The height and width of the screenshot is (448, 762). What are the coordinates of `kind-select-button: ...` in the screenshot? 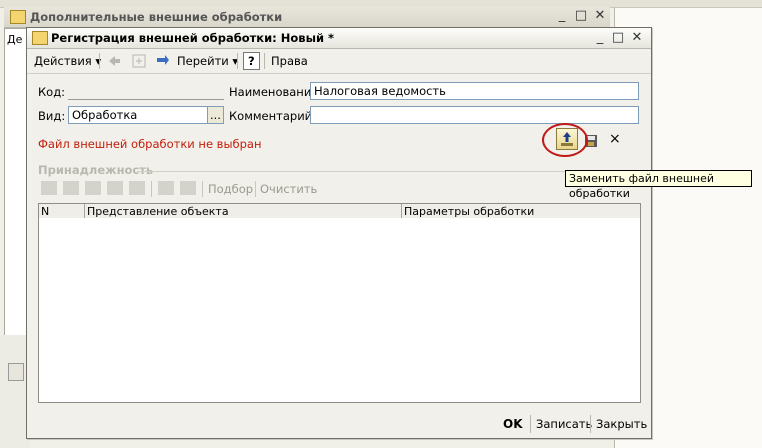 It's located at (215, 115).